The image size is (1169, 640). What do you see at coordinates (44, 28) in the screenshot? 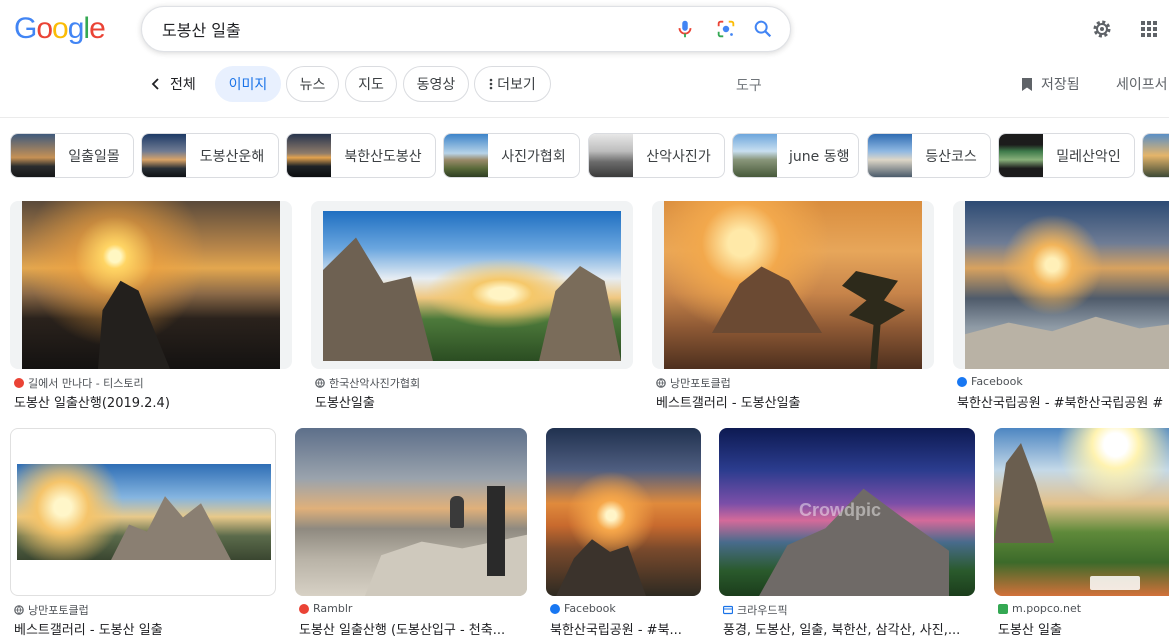
I see `logo-letter: o` at bounding box center [44, 28].